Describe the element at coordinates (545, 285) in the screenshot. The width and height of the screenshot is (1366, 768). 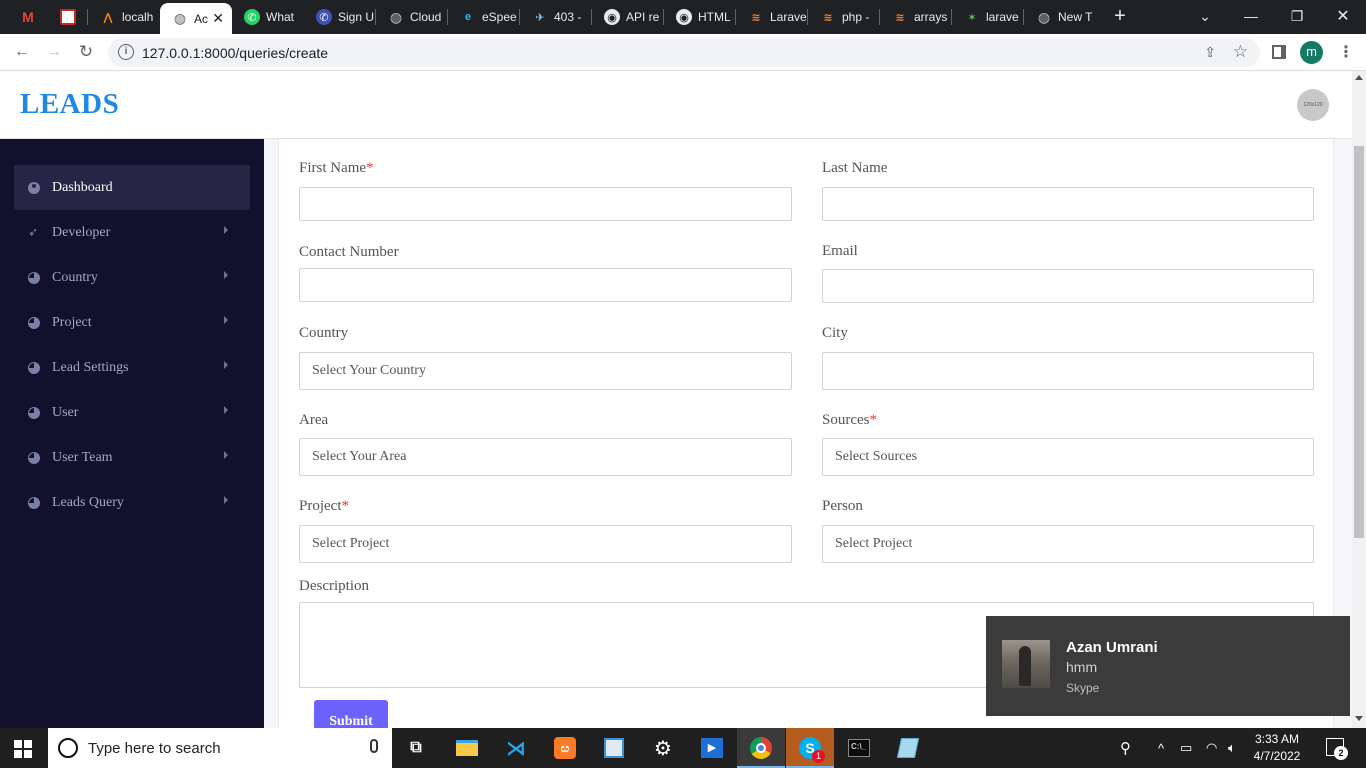
I see `contact-number-input` at that location.